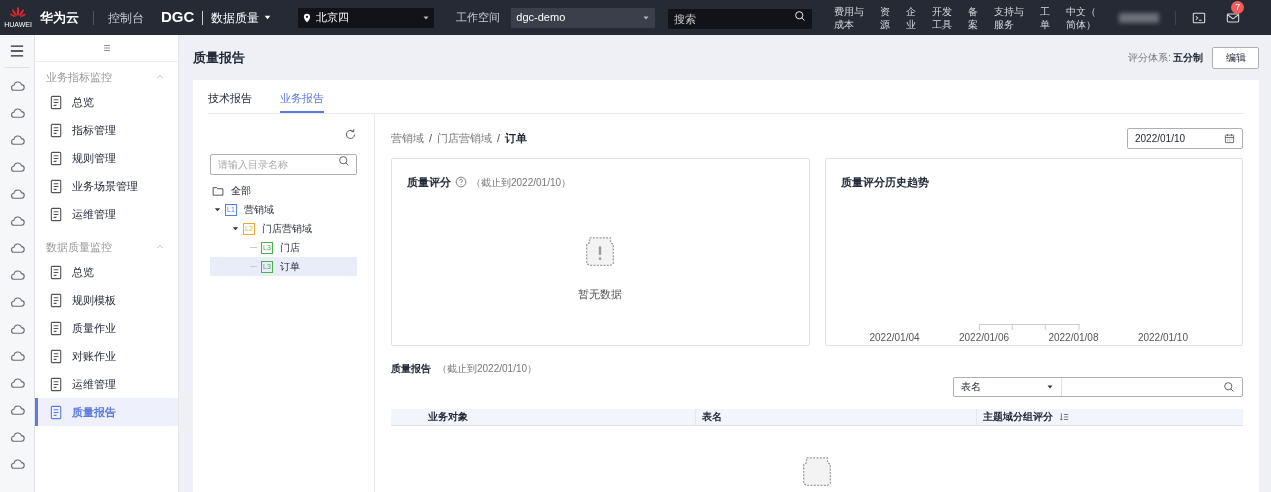 This screenshot has height=492, width=1271. What do you see at coordinates (1229, 138) in the screenshot?
I see `calendar-icon` at bounding box center [1229, 138].